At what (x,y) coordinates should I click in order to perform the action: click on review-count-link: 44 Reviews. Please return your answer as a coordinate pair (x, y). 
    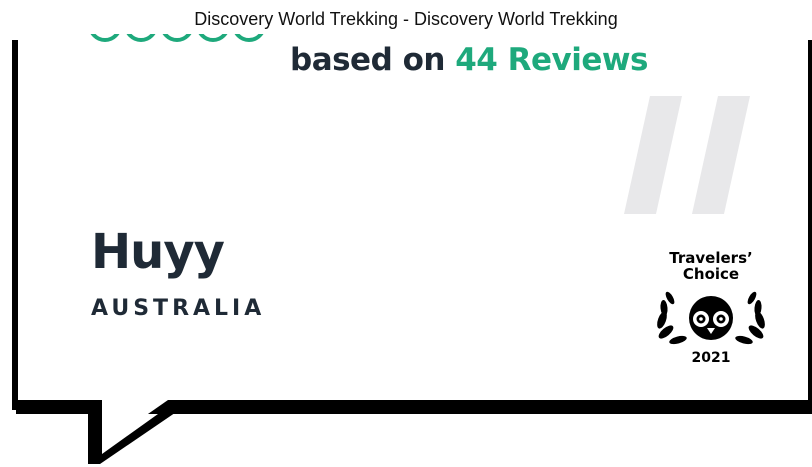
    Looking at the image, I should click on (551, 60).